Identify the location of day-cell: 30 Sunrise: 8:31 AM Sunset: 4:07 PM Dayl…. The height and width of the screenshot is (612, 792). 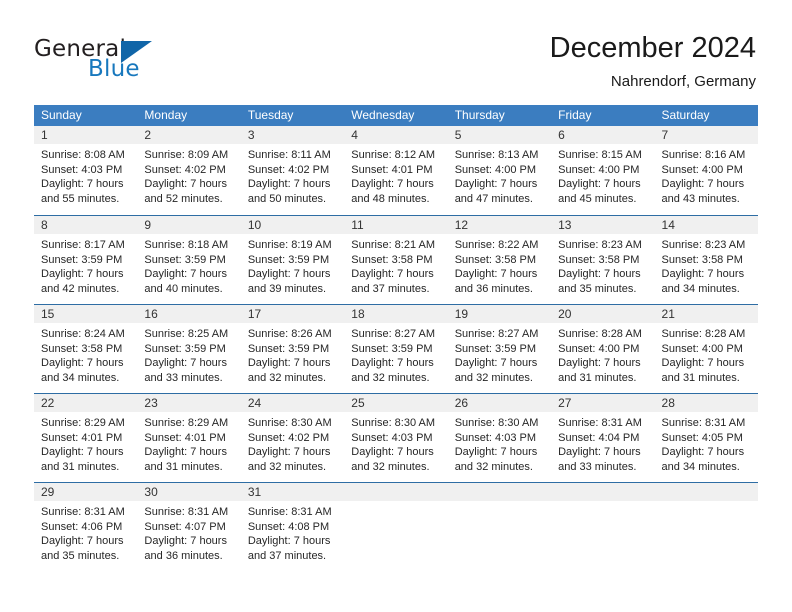
(188, 527).